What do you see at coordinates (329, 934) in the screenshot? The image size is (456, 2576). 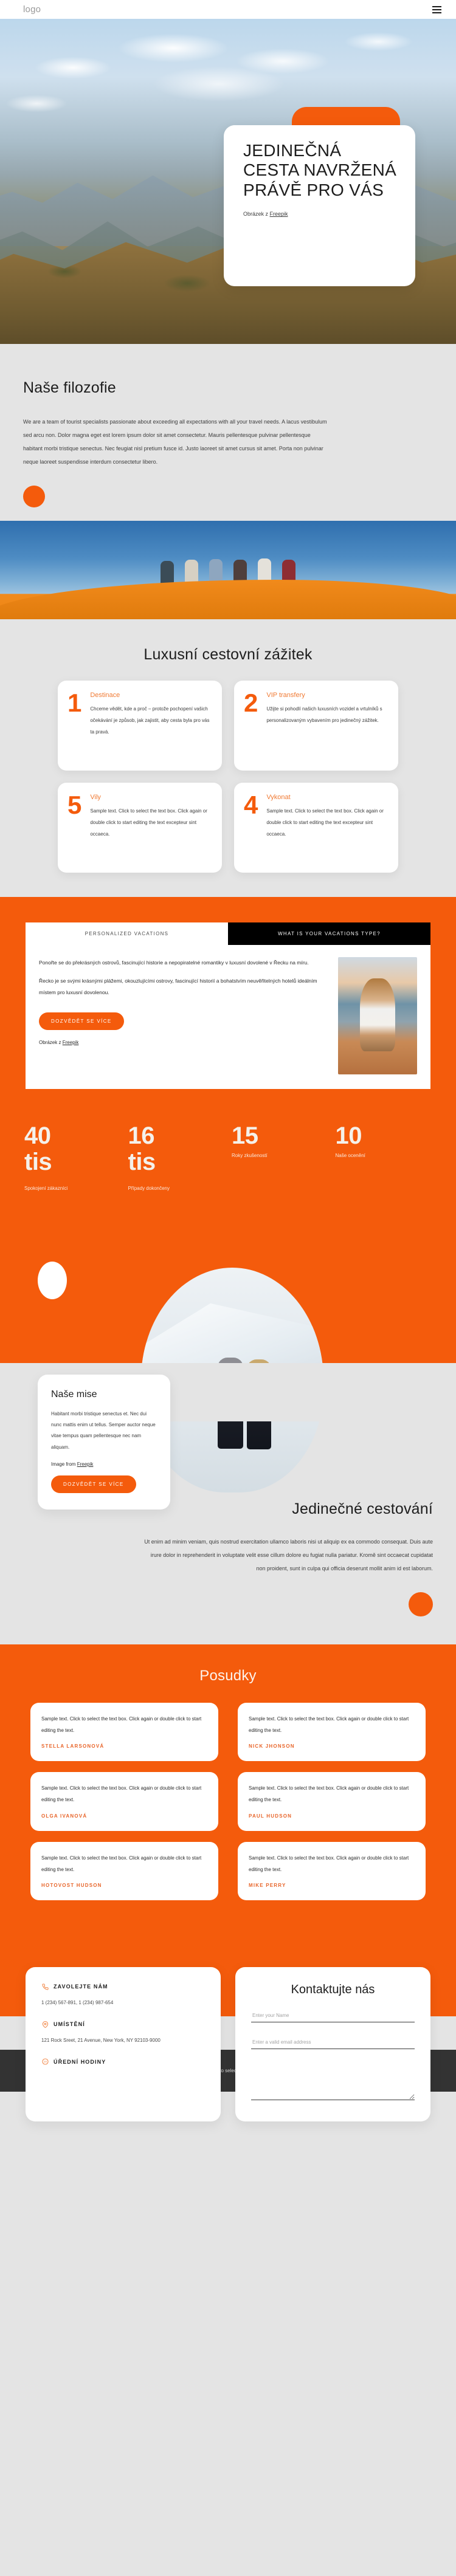 I see `tab-vacations-type: WHAT IS YOUR VACATIONS TYPE?` at bounding box center [329, 934].